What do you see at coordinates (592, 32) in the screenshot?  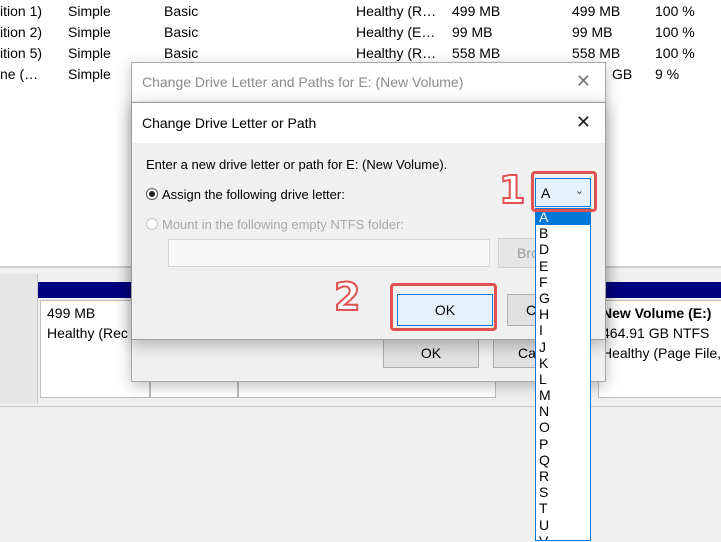 I see `volume-cell-free: 99 MB` at bounding box center [592, 32].